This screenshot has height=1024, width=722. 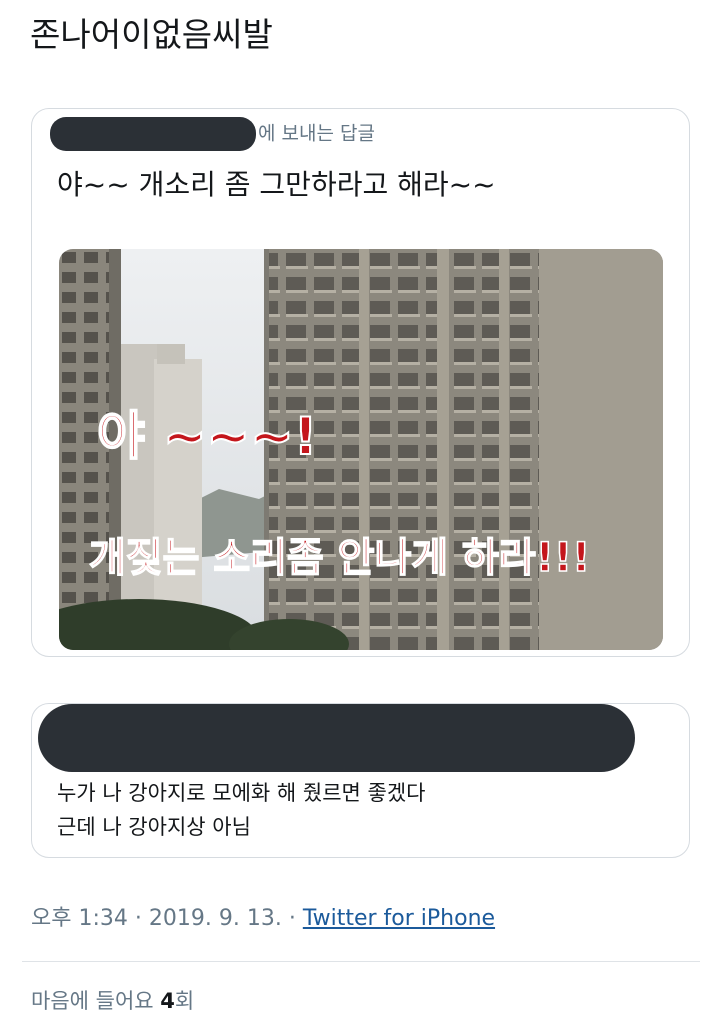 What do you see at coordinates (207, 437) in the screenshot?
I see `image-caption-line1: 야 ~~~!` at bounding box center [207, 437].